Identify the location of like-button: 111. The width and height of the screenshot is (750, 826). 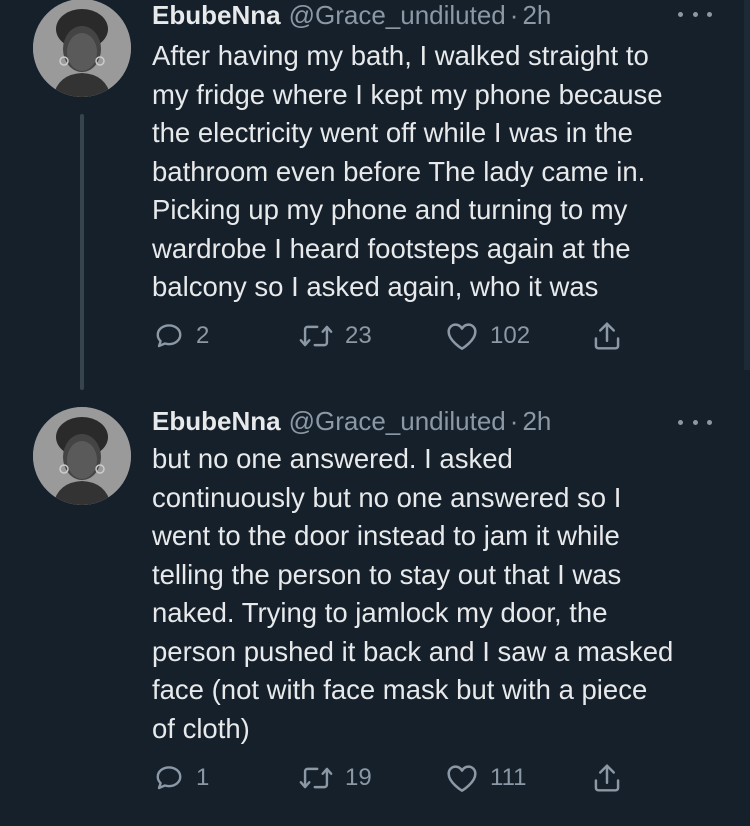
(486, 778).